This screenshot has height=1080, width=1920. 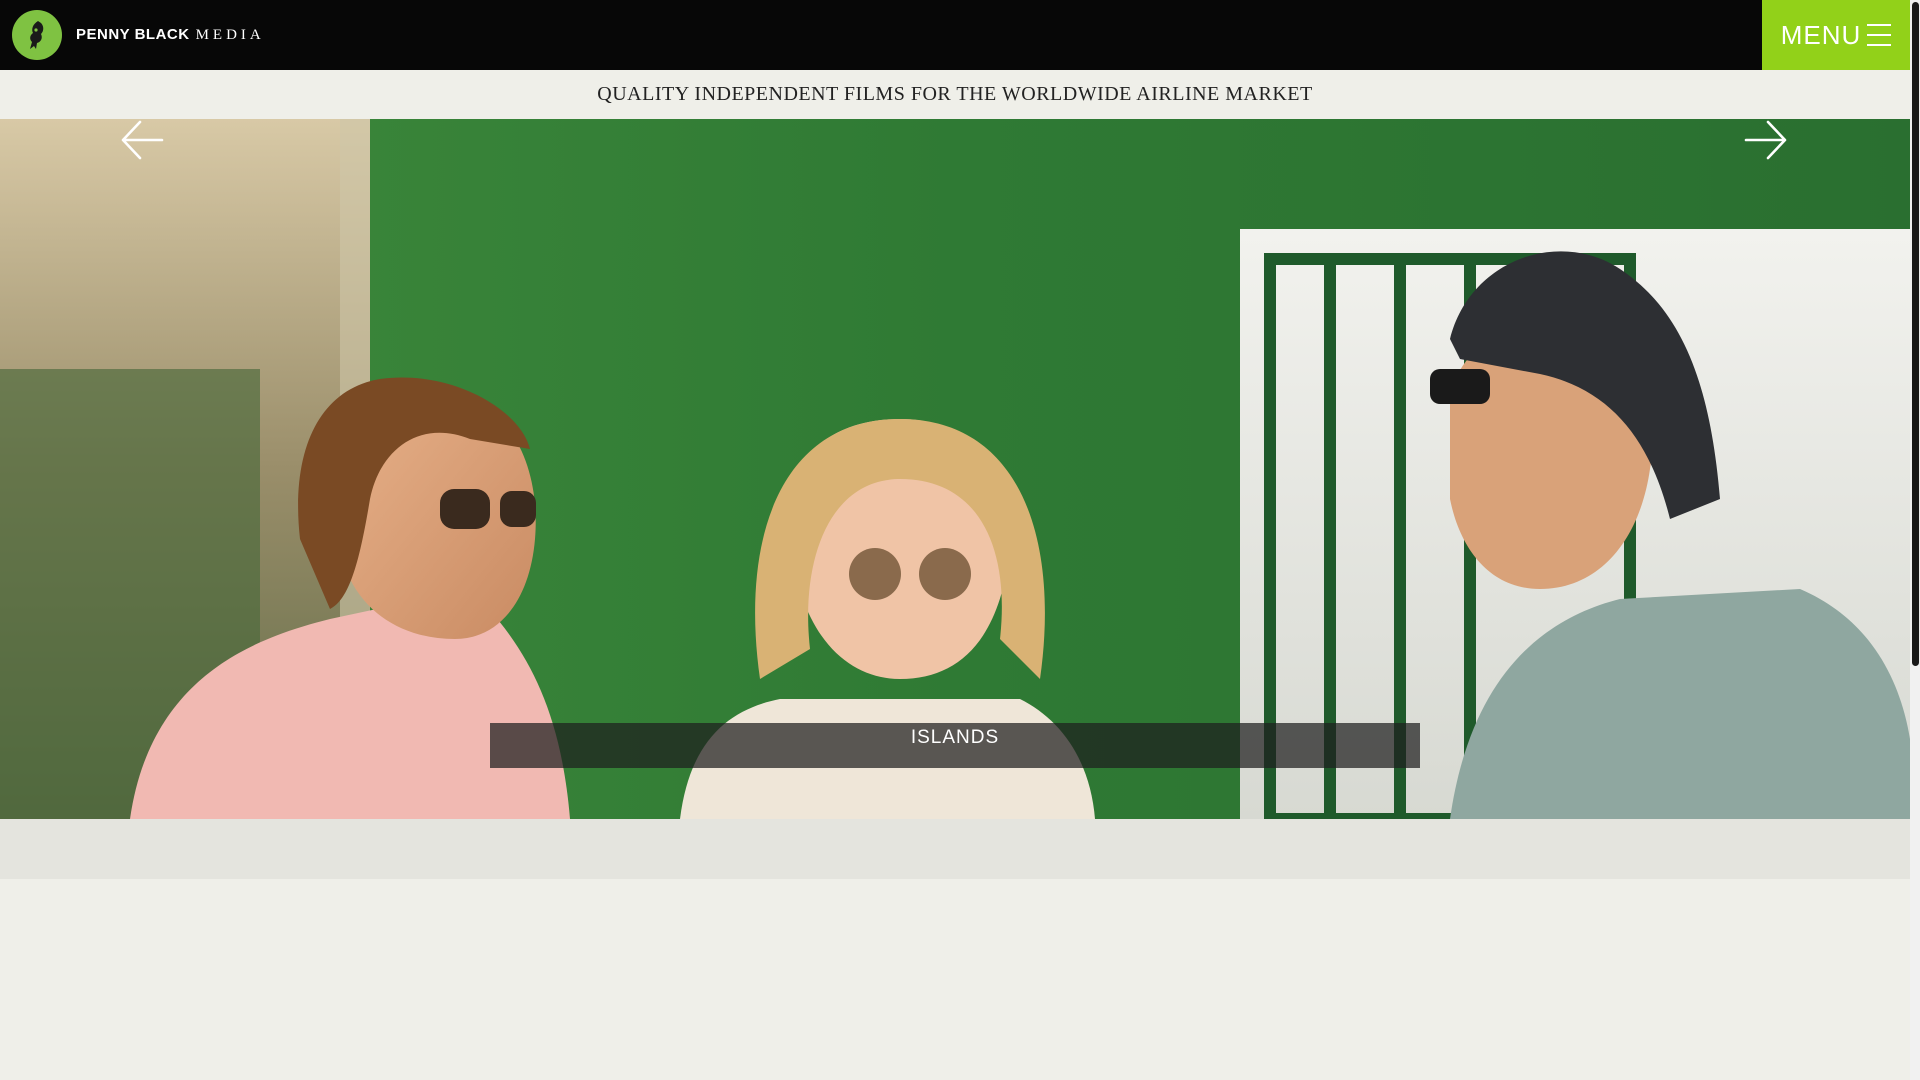 What do you see at coordinates (37, 35) in the screenshot?
I see `penny-black-logo-icon` at bounding box center [37, 35].